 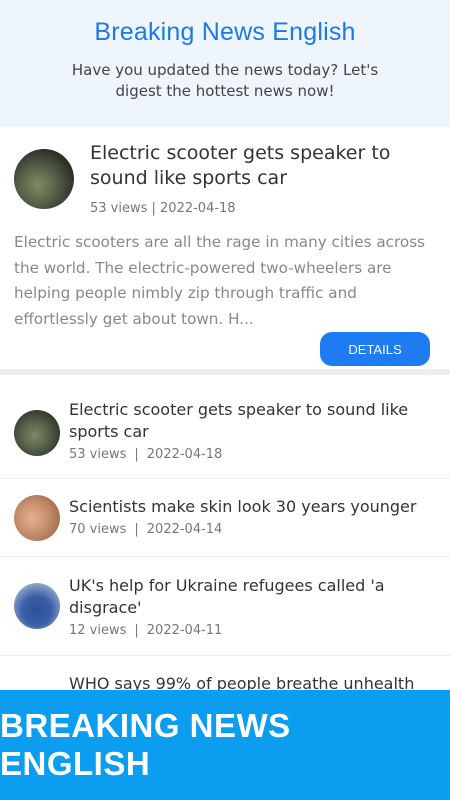 I want to click on app-title: Breaking News English, so click(x=225, y=32).